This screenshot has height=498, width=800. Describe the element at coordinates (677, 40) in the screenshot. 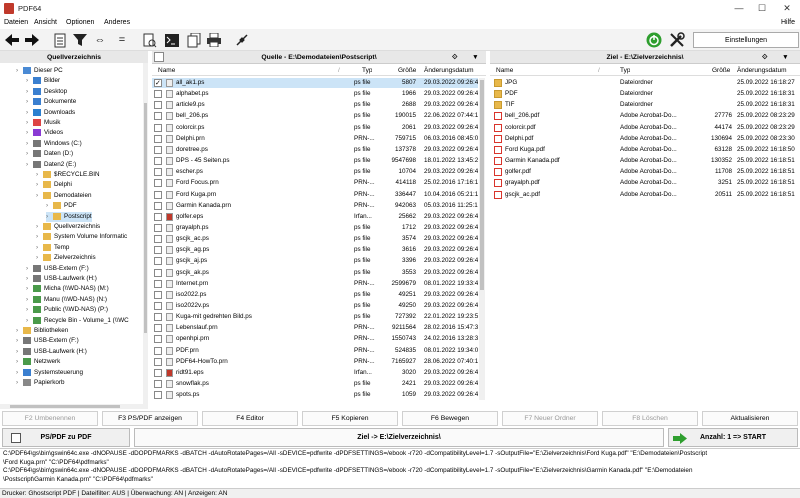

I see `tools-icon` at that location.